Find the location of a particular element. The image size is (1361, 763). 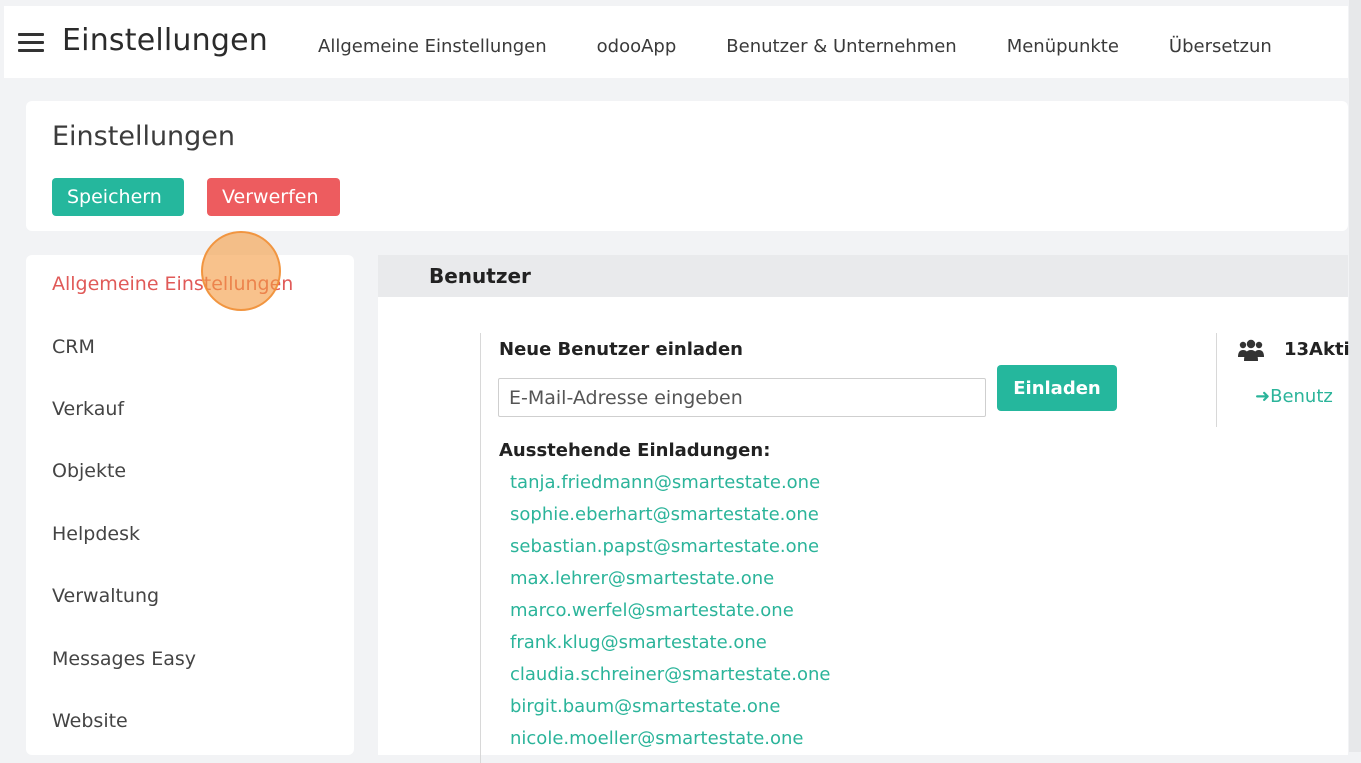

users-icon is located at coordinates (1251, 350).